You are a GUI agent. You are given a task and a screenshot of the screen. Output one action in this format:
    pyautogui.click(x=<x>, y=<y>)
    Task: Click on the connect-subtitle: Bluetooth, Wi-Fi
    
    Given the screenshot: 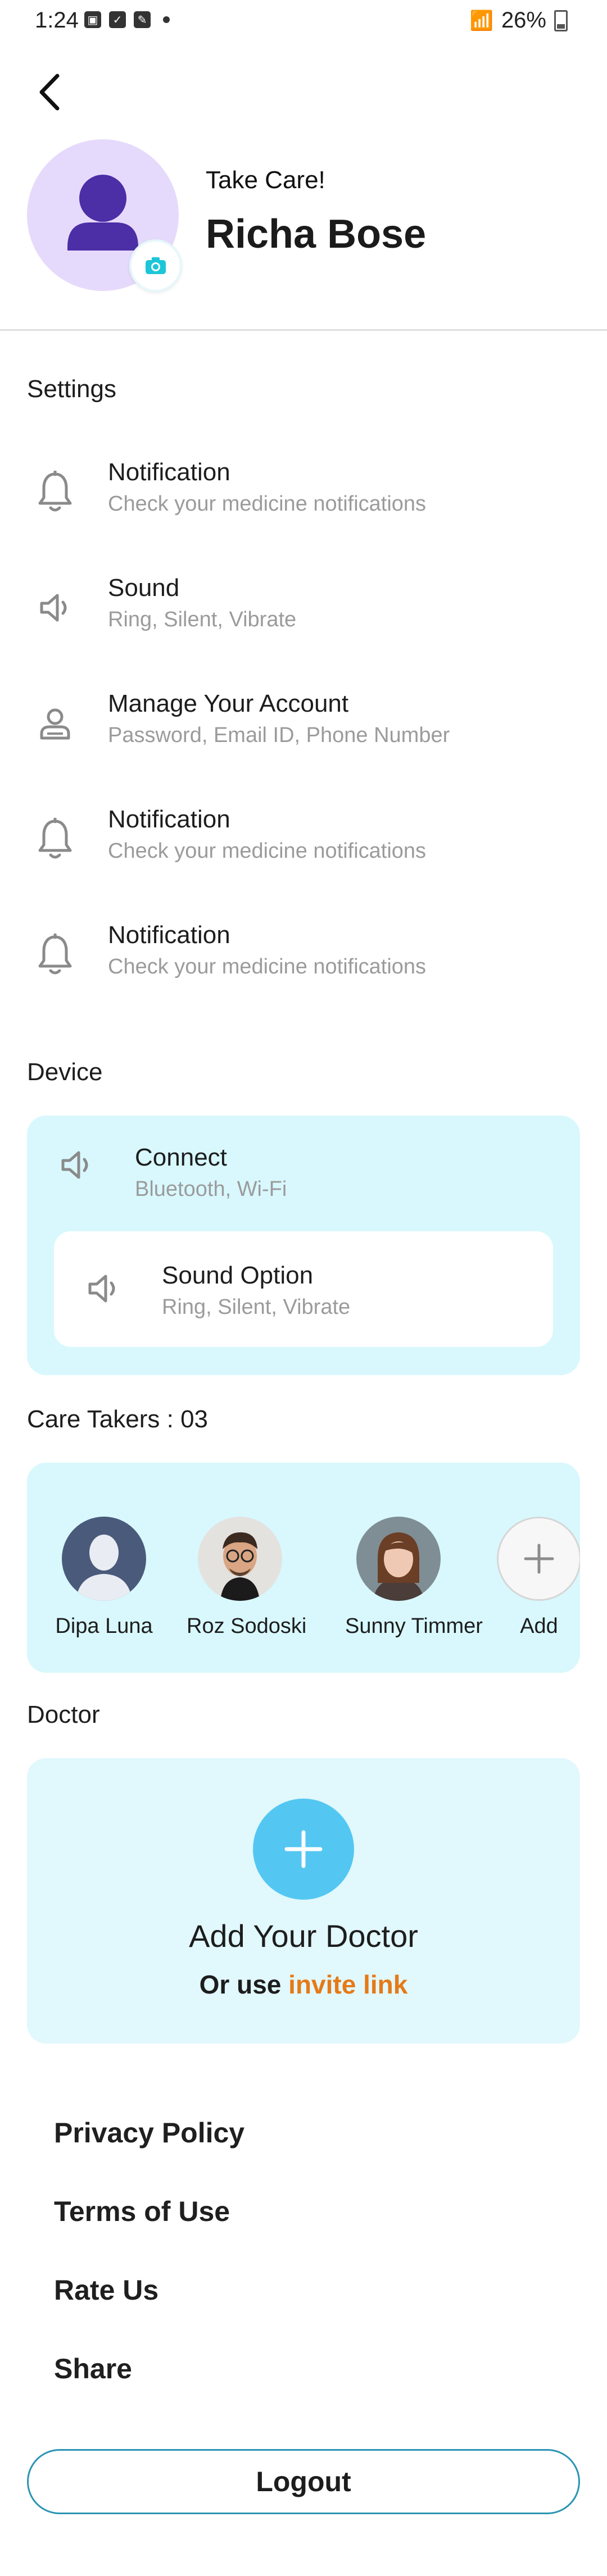 What is the action you would take?
    pyautogui.click(x=211, y=1189)
    